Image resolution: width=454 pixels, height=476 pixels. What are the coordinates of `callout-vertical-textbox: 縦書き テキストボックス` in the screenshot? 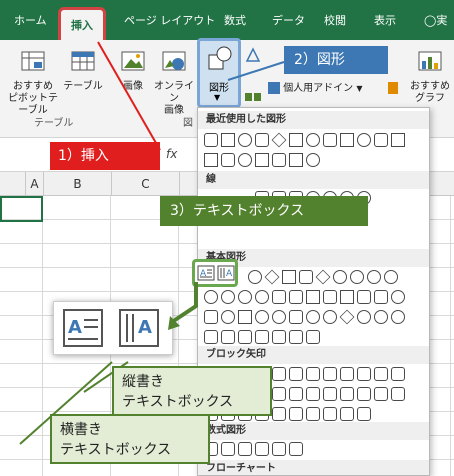 It's located at (192, 391).